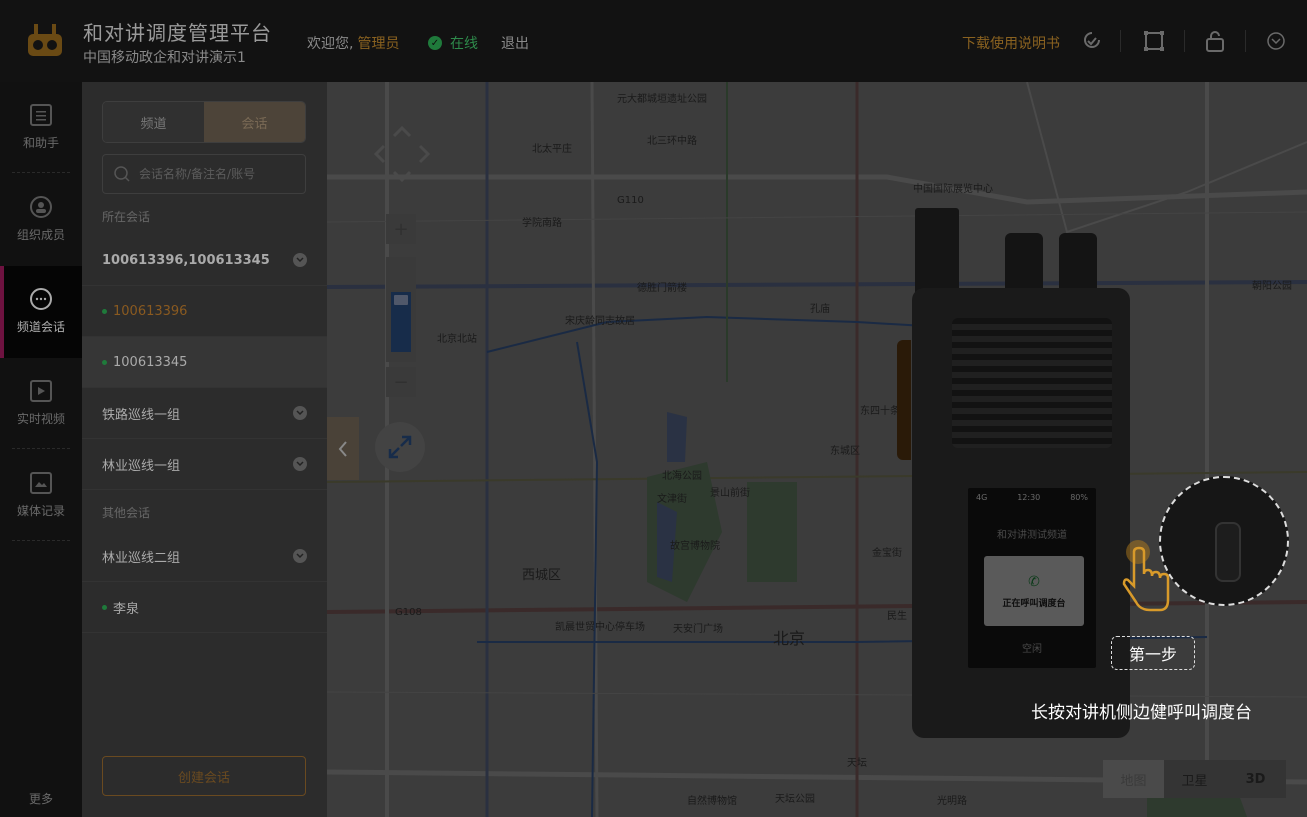 The width and height of the screenshot is (1307, 817). I want to click on list-item: 李泉, so click(204, 607).